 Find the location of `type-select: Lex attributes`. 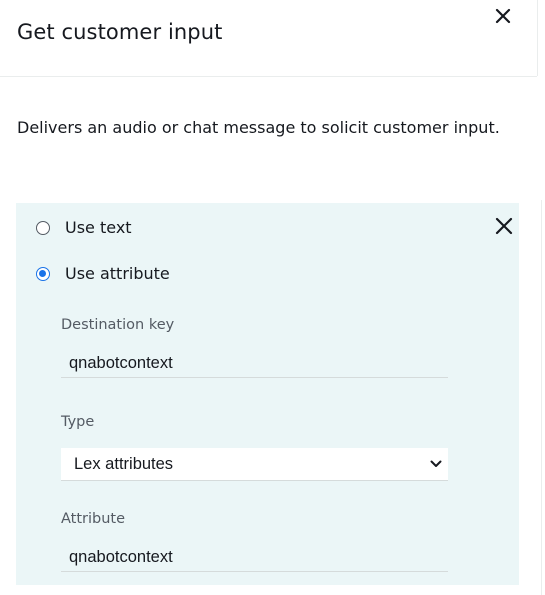

type-select: Lex attributes is located at coordinates (254, 464).